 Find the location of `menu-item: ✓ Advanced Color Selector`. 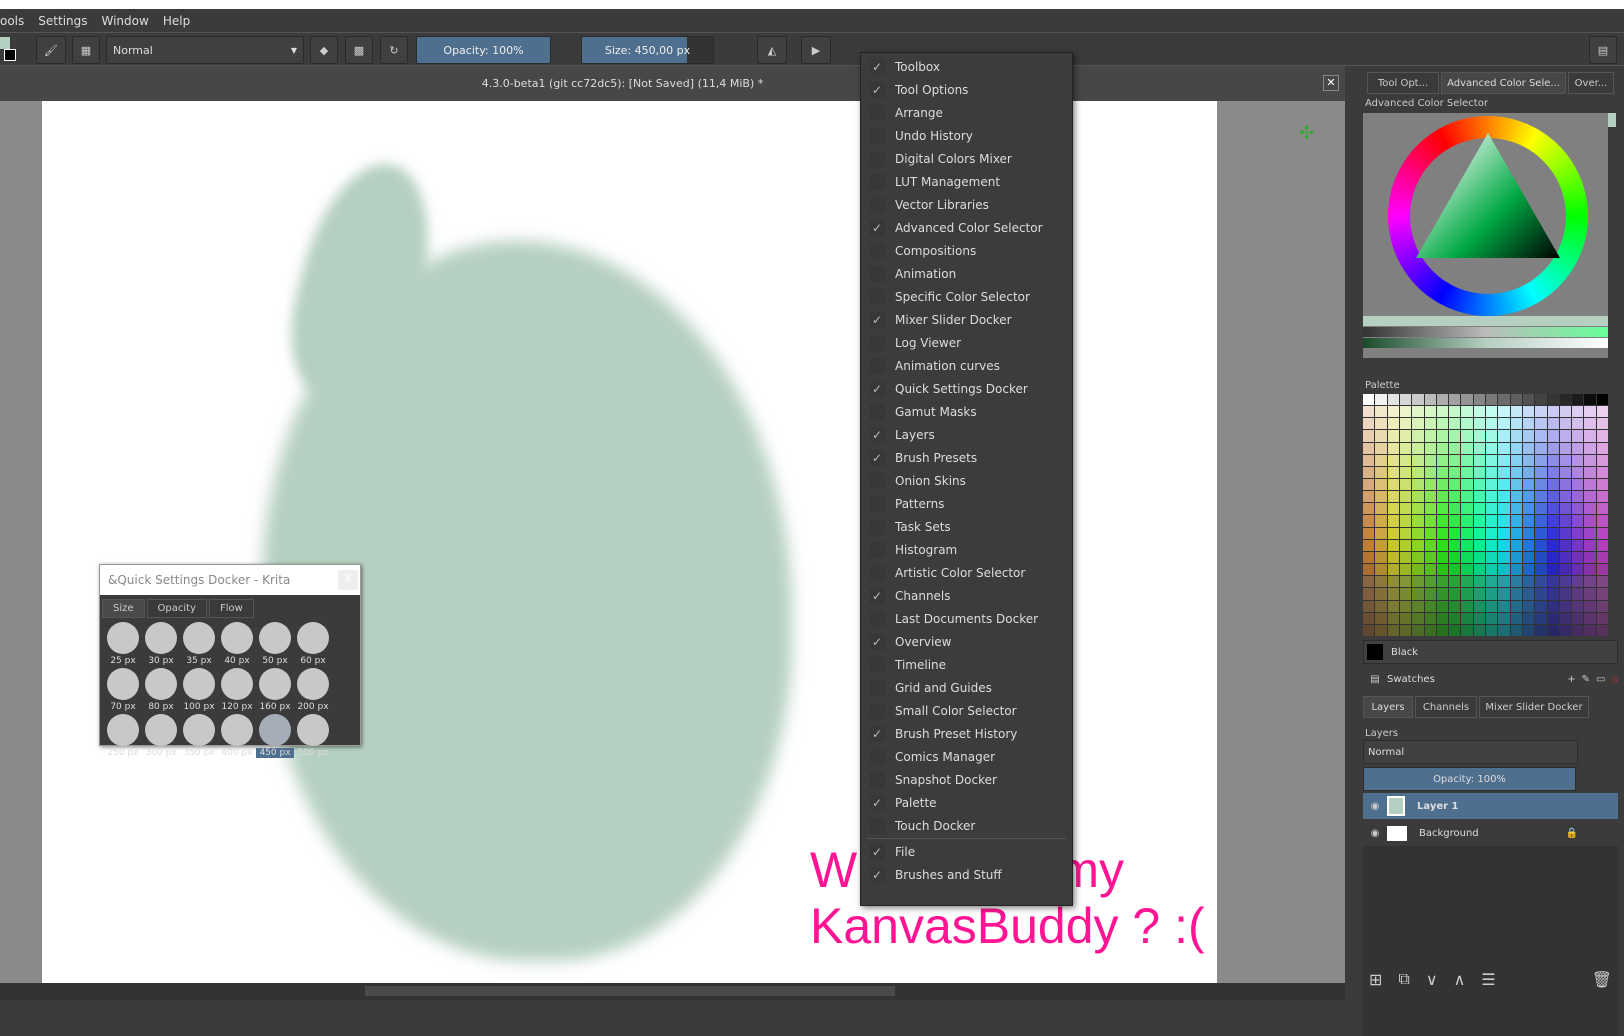

menu-item: ✓ Advanced Color Selector is located at coordinates (966, 227).